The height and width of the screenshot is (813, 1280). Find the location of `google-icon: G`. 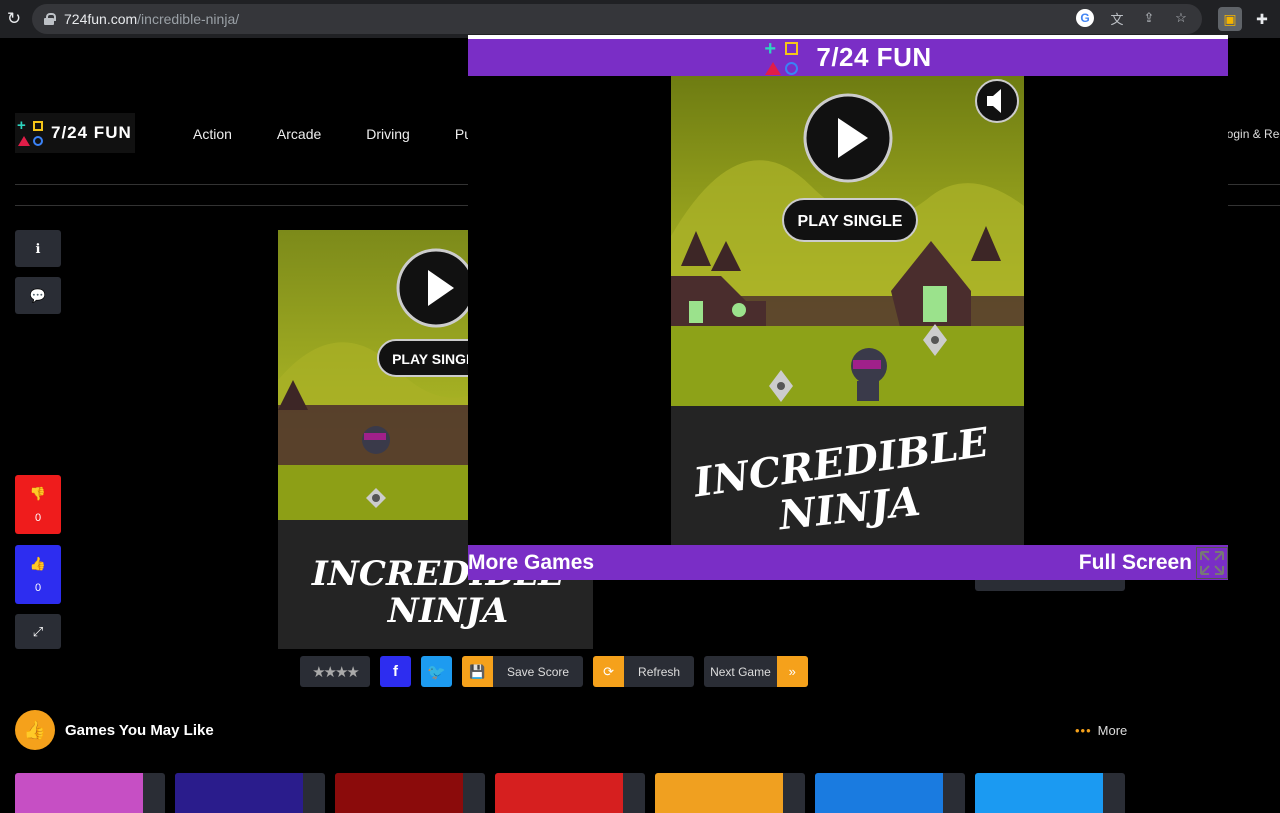

google-icon: G is located at coordinates (1085, 18).